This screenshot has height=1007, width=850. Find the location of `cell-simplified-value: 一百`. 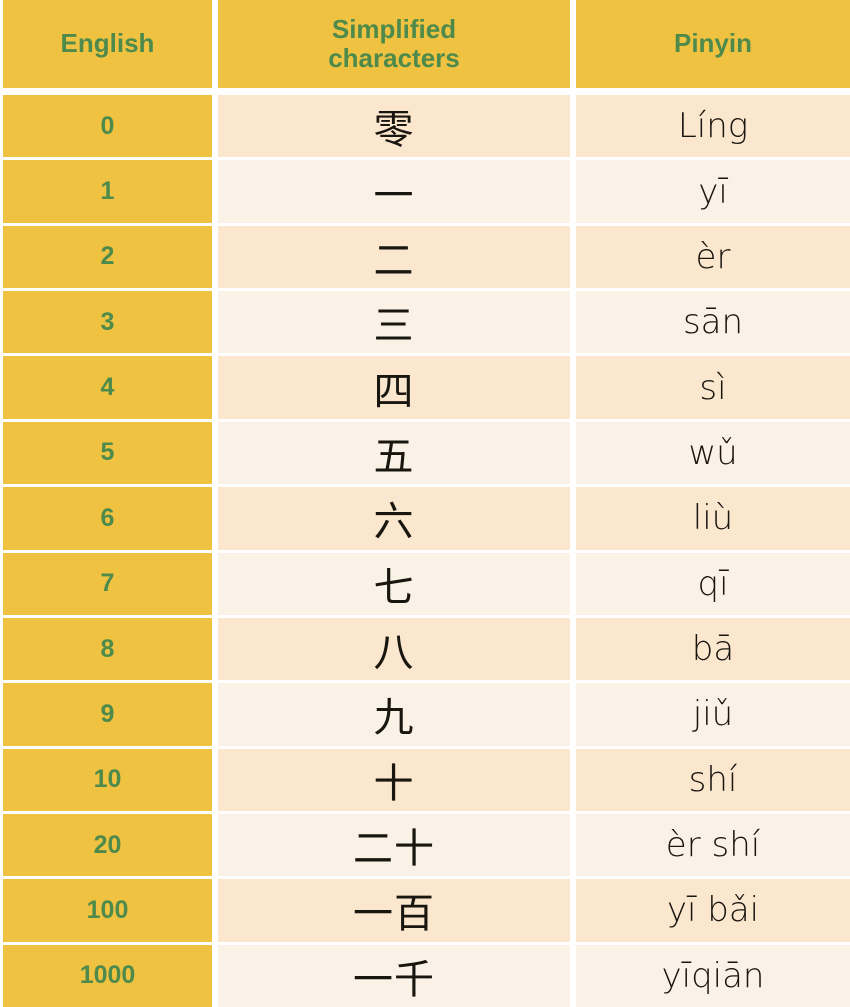

cell-simplified-value: 一百 is located at coordinates (394, 914).